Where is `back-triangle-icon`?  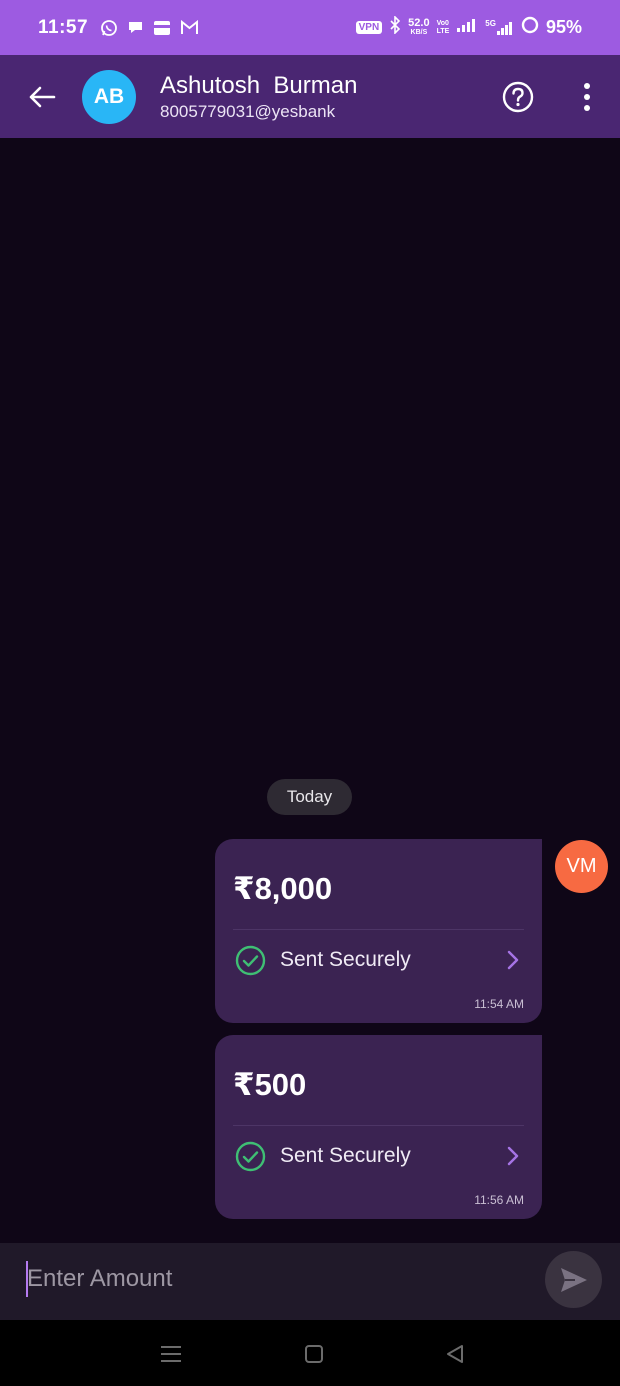 back-triangle-icon is located at coordinates (455, 1354).